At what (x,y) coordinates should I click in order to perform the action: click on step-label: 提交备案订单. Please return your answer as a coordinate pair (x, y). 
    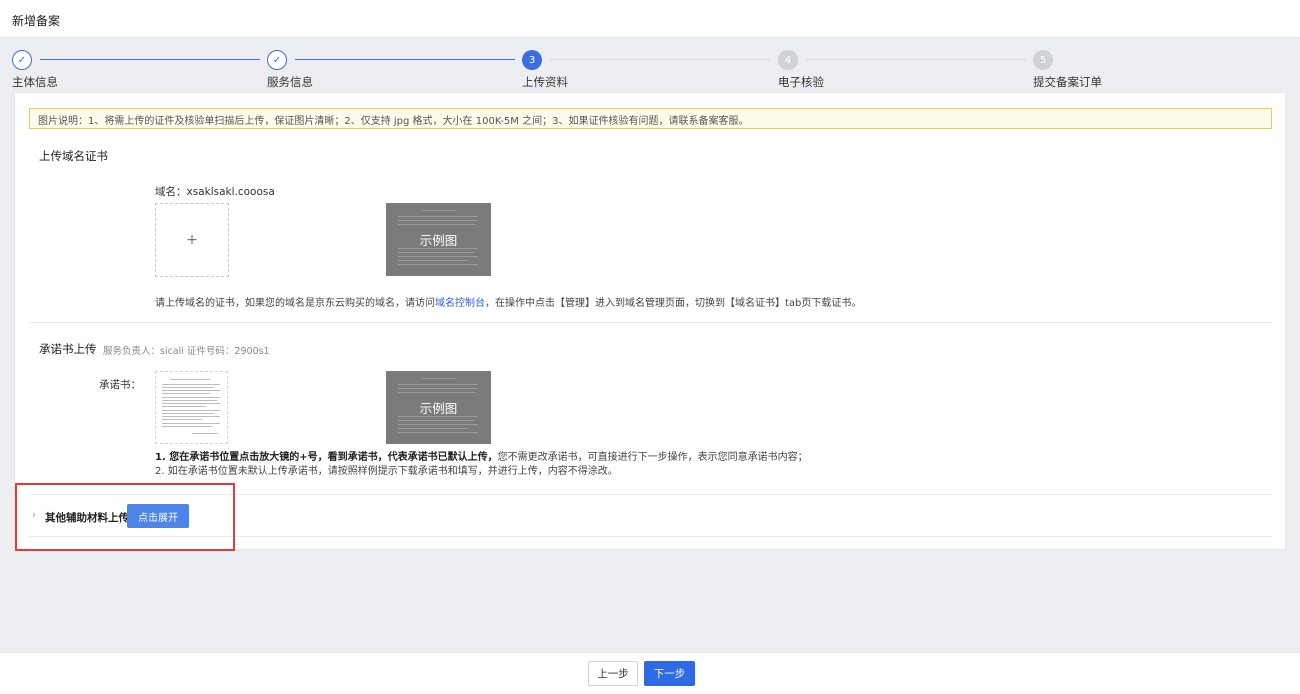
    Looking at the image, I should click on (1067, 82).